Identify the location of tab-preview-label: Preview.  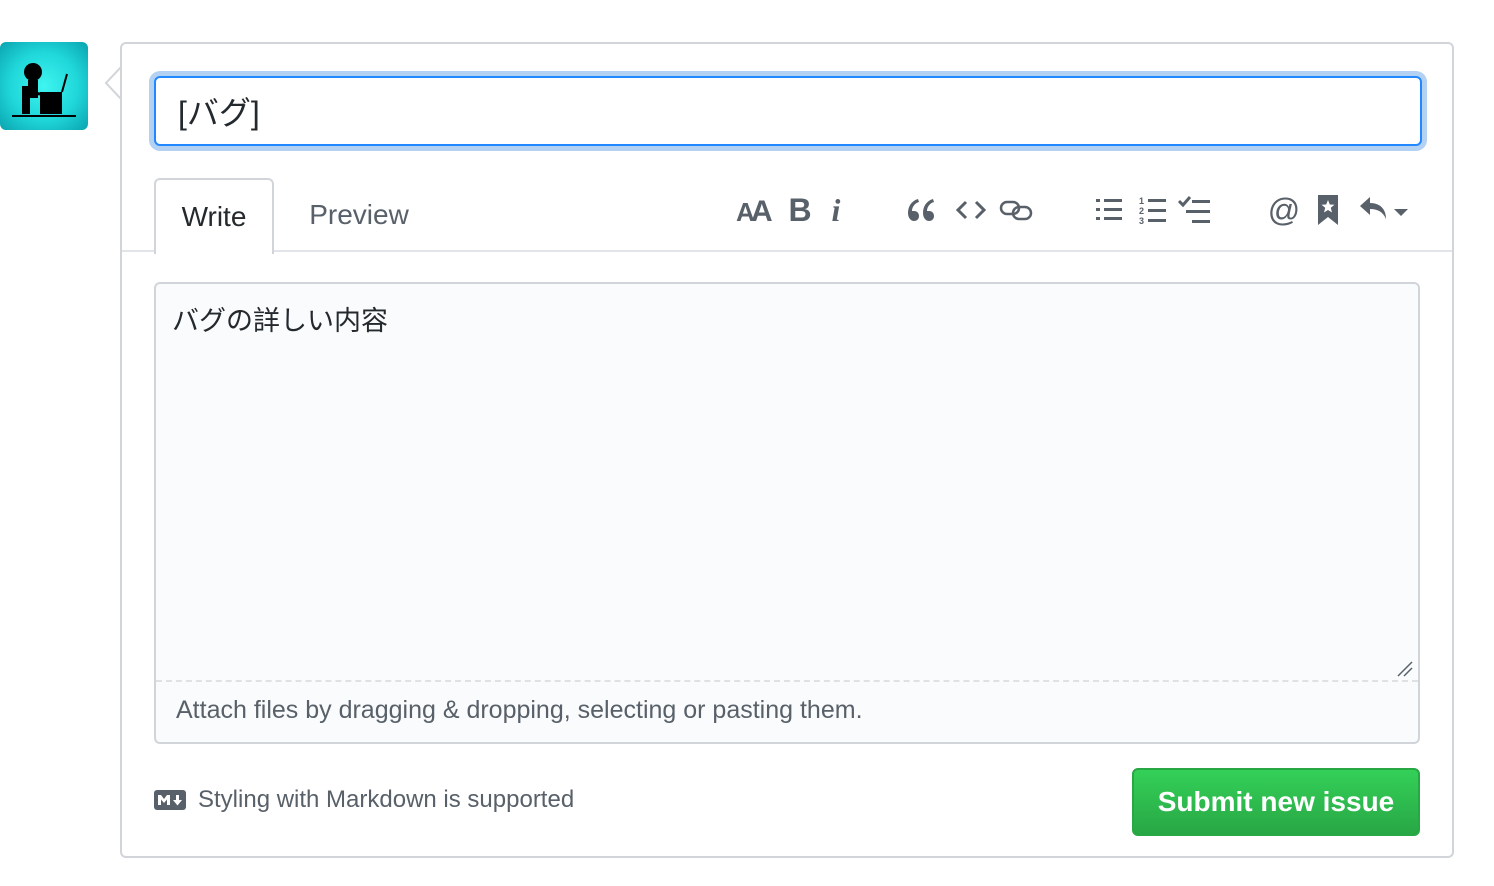
(359, 214).